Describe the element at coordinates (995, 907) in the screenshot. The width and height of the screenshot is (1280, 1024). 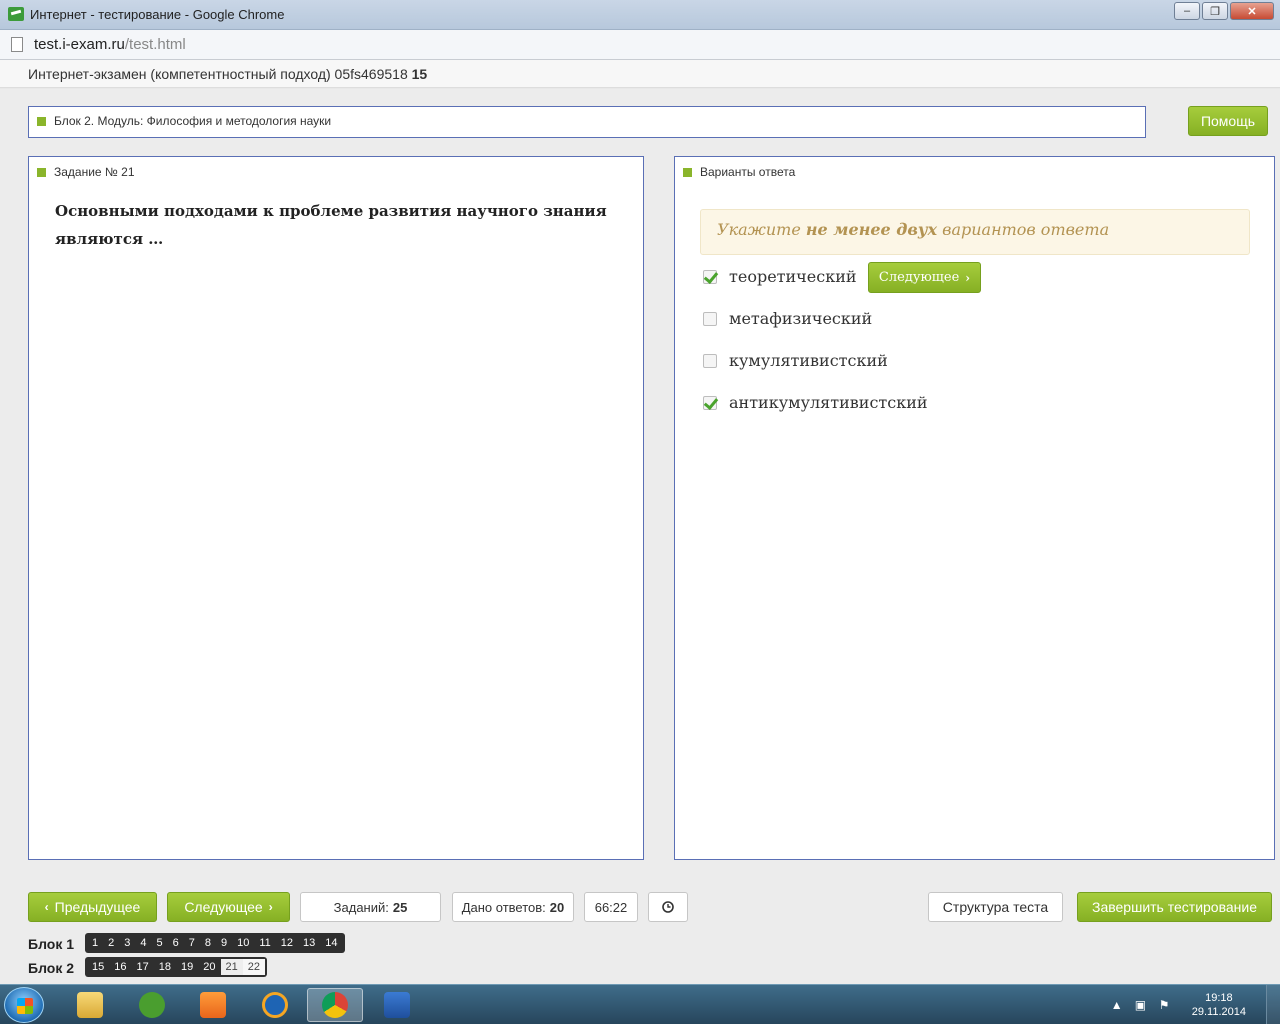
I see `test-structure-button: Структура теста` at that location.